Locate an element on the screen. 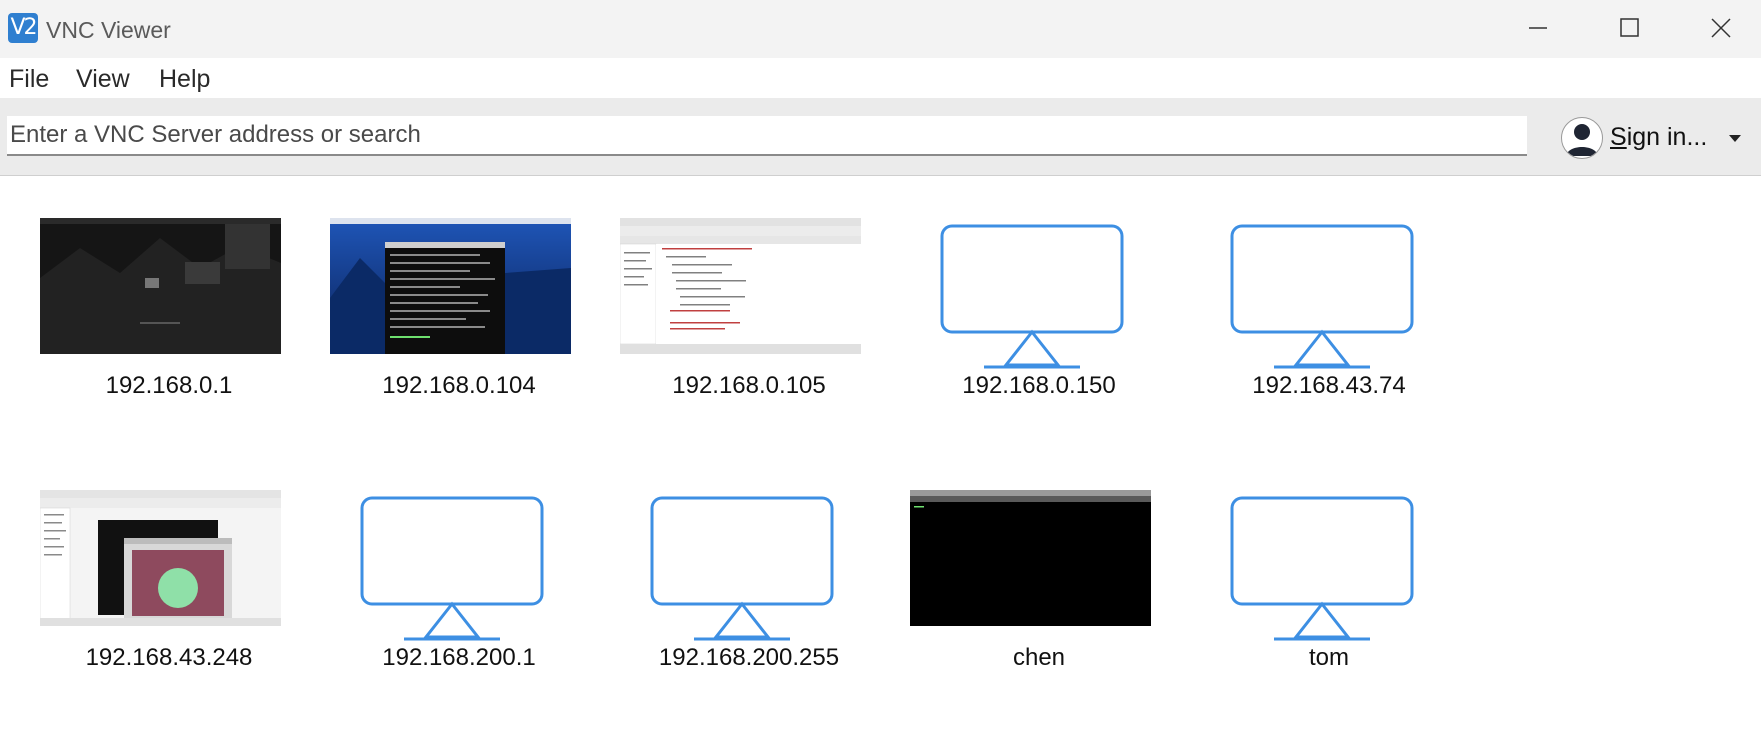 This screenshot has height=731, width=1761. menu-help: Help is located at coordinates (184, 79).